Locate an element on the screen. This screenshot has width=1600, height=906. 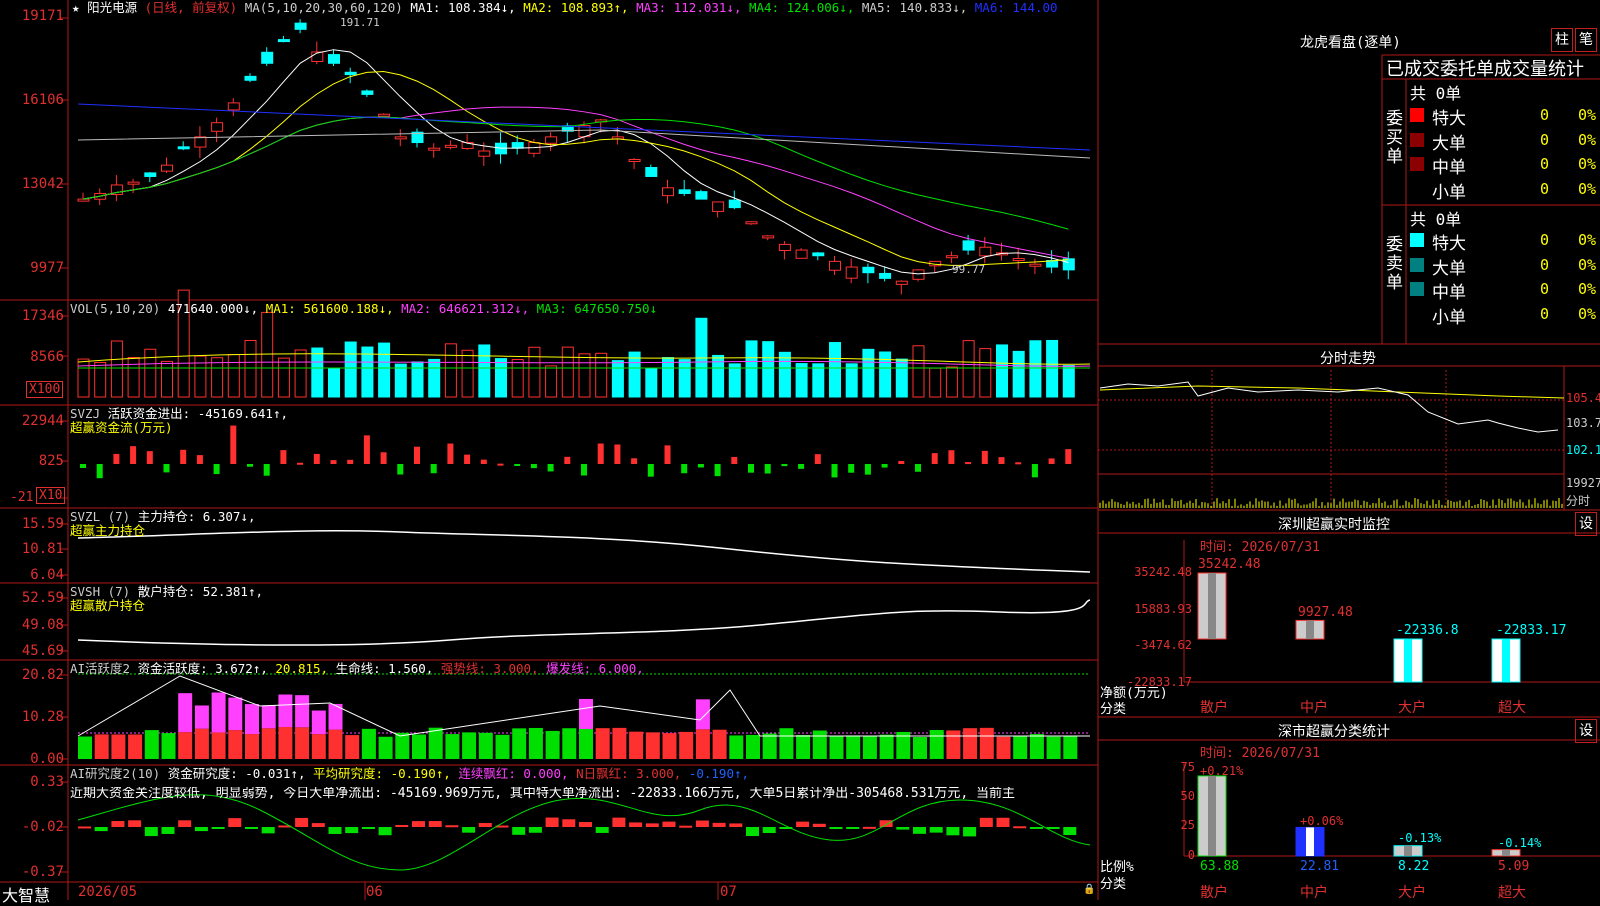
tick-mode-button: 笔 is located at coordinates (1586, 40).